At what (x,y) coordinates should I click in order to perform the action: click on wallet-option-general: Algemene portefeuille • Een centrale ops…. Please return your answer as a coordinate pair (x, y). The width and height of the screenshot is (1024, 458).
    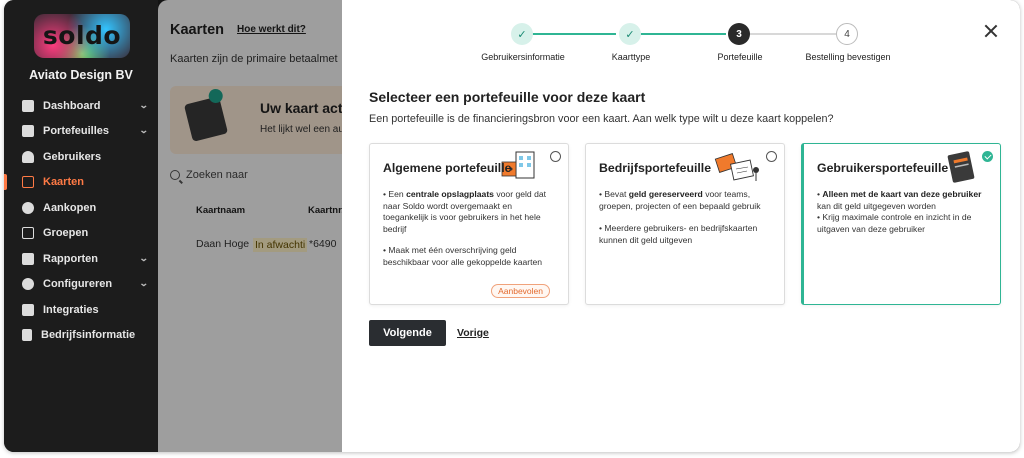
    Looking at the image, I should click on (469, 224).